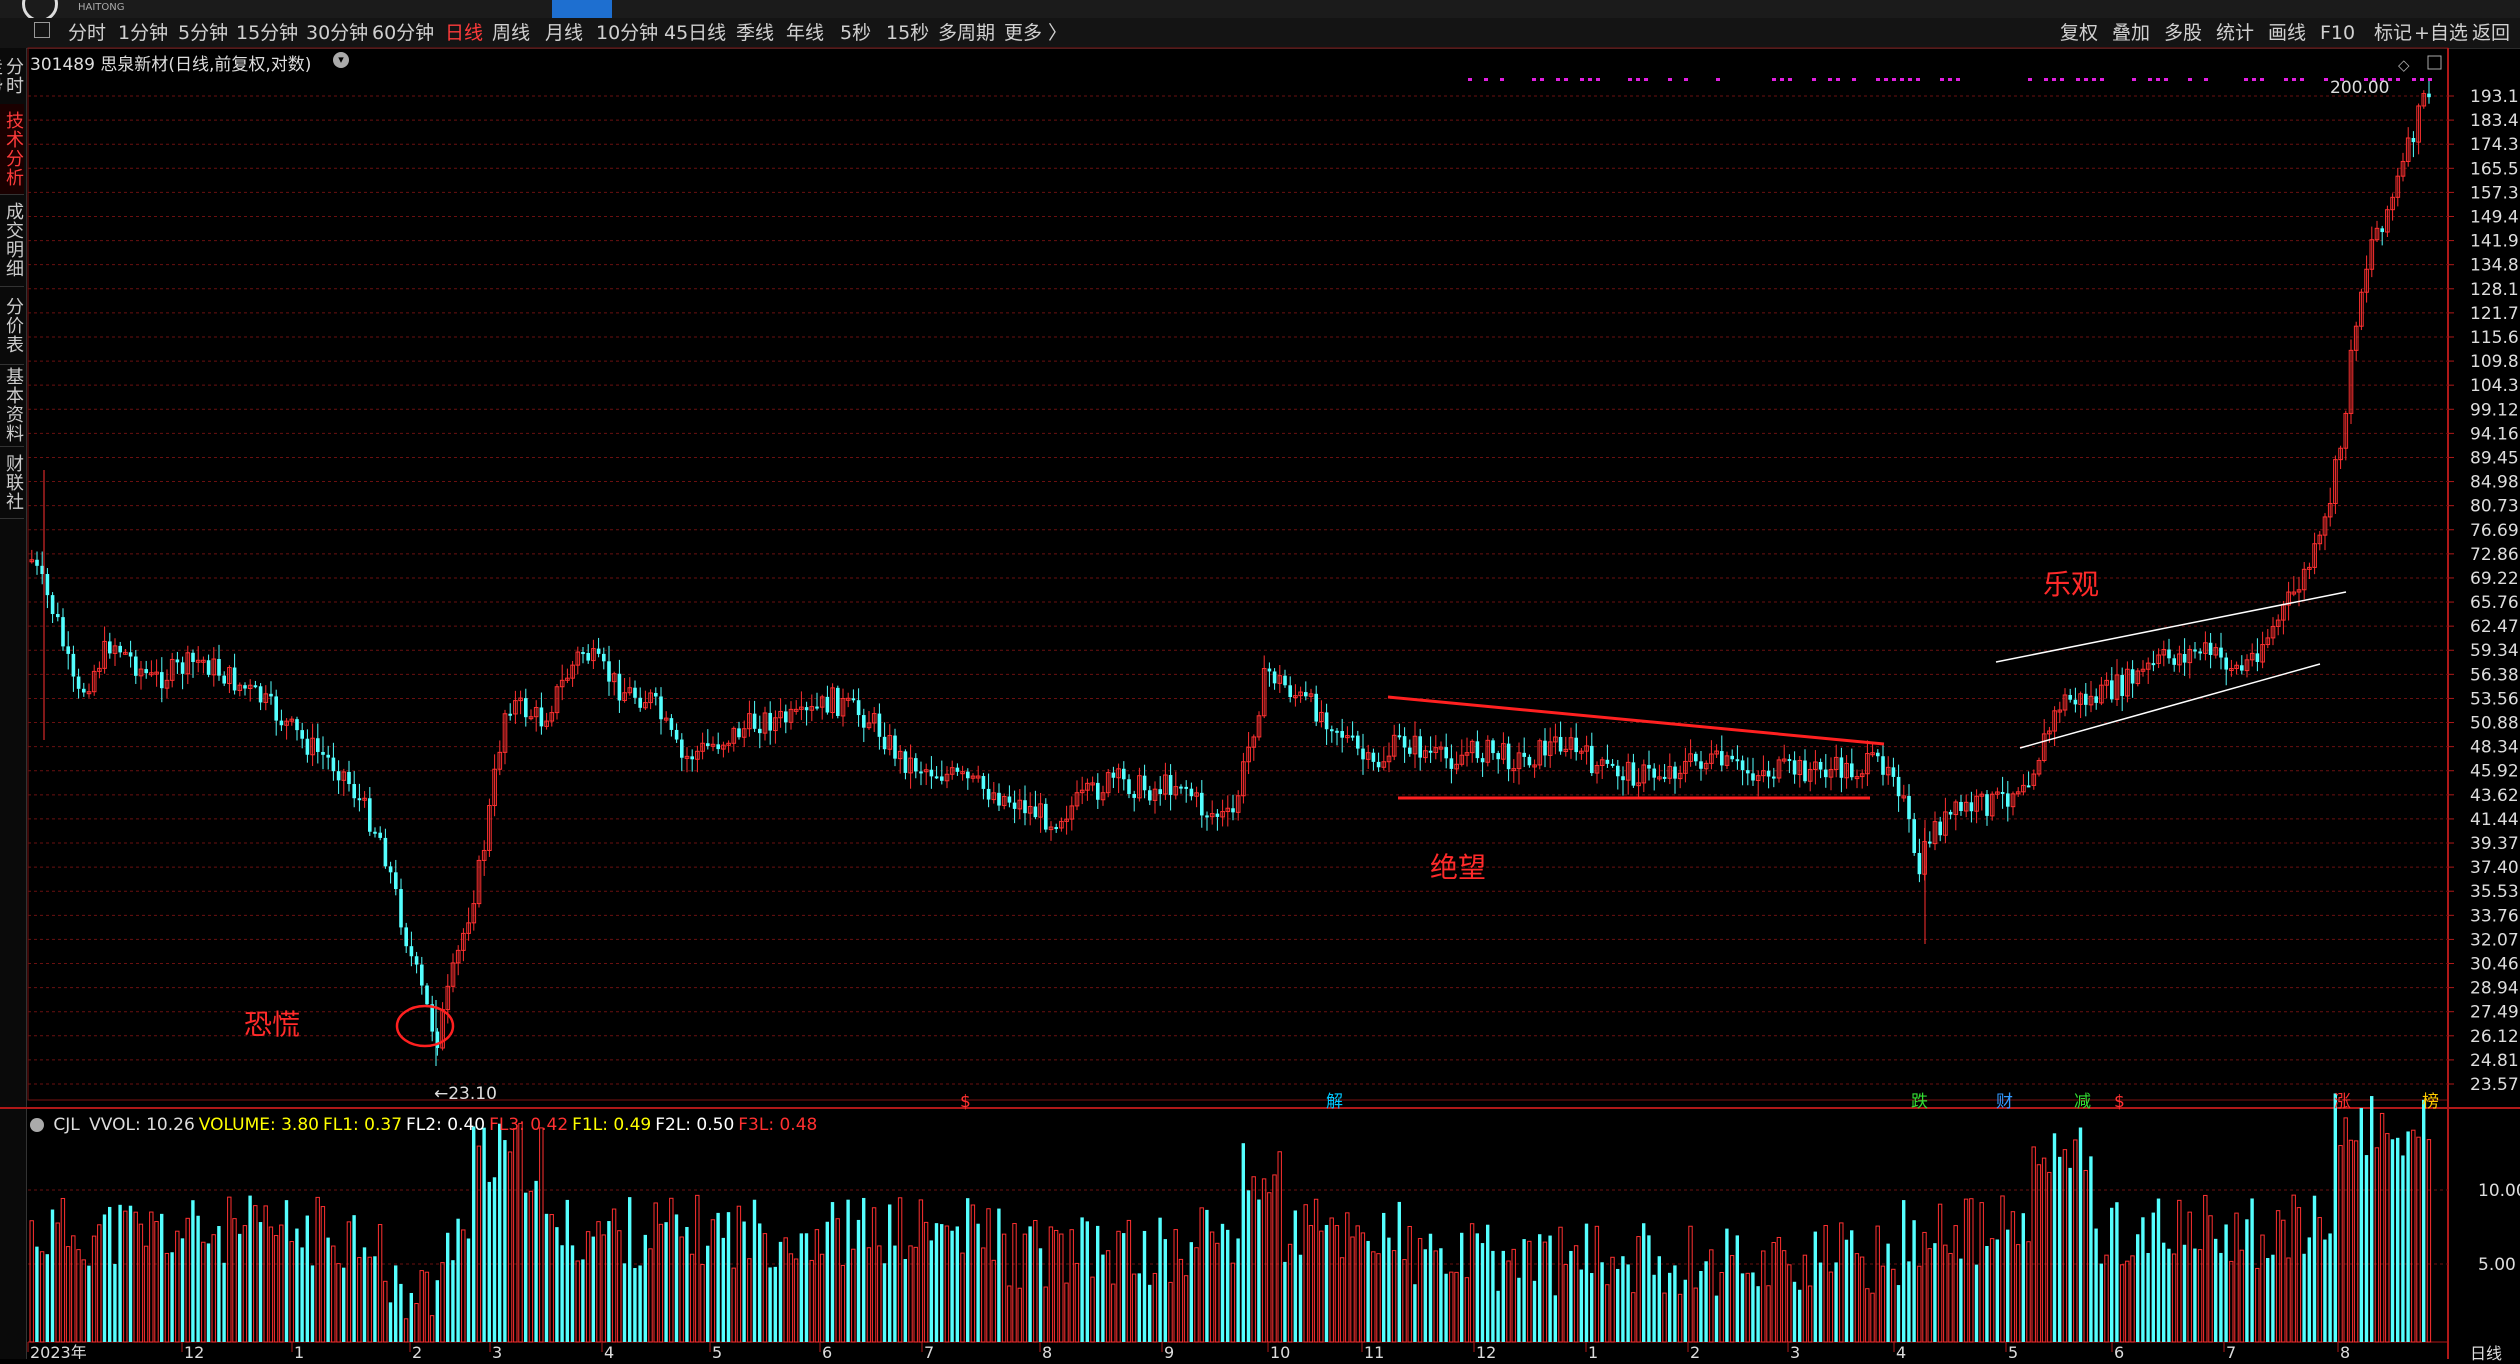 The width and height of the screenshot is (2520, 1364). Describe the element at coordinates (2071, 584) in the screenshot. I see `annotation-optimism: 乐观` at that location.